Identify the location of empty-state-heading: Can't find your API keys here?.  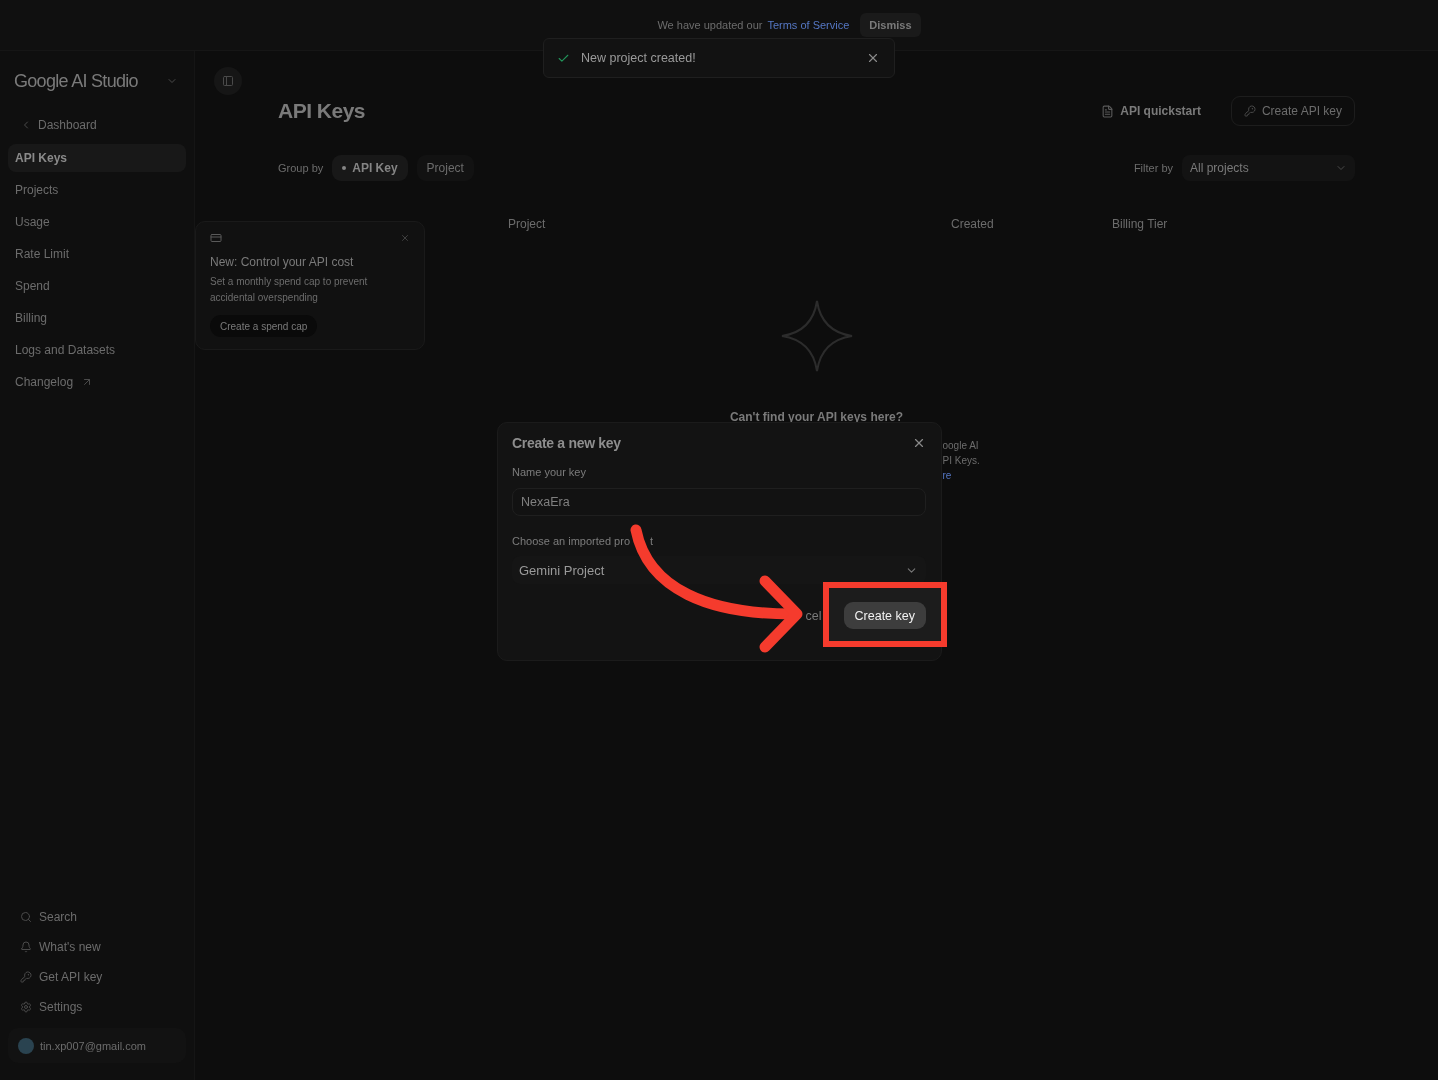
(816, 417).